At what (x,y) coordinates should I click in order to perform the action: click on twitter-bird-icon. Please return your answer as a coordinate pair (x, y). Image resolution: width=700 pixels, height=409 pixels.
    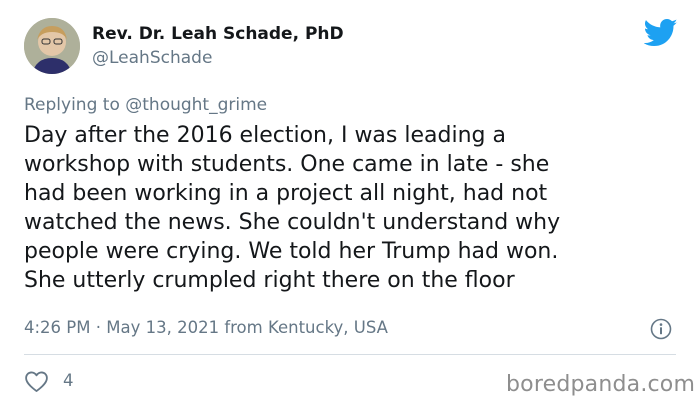
    Looking at the image, I should click on (661, 33).